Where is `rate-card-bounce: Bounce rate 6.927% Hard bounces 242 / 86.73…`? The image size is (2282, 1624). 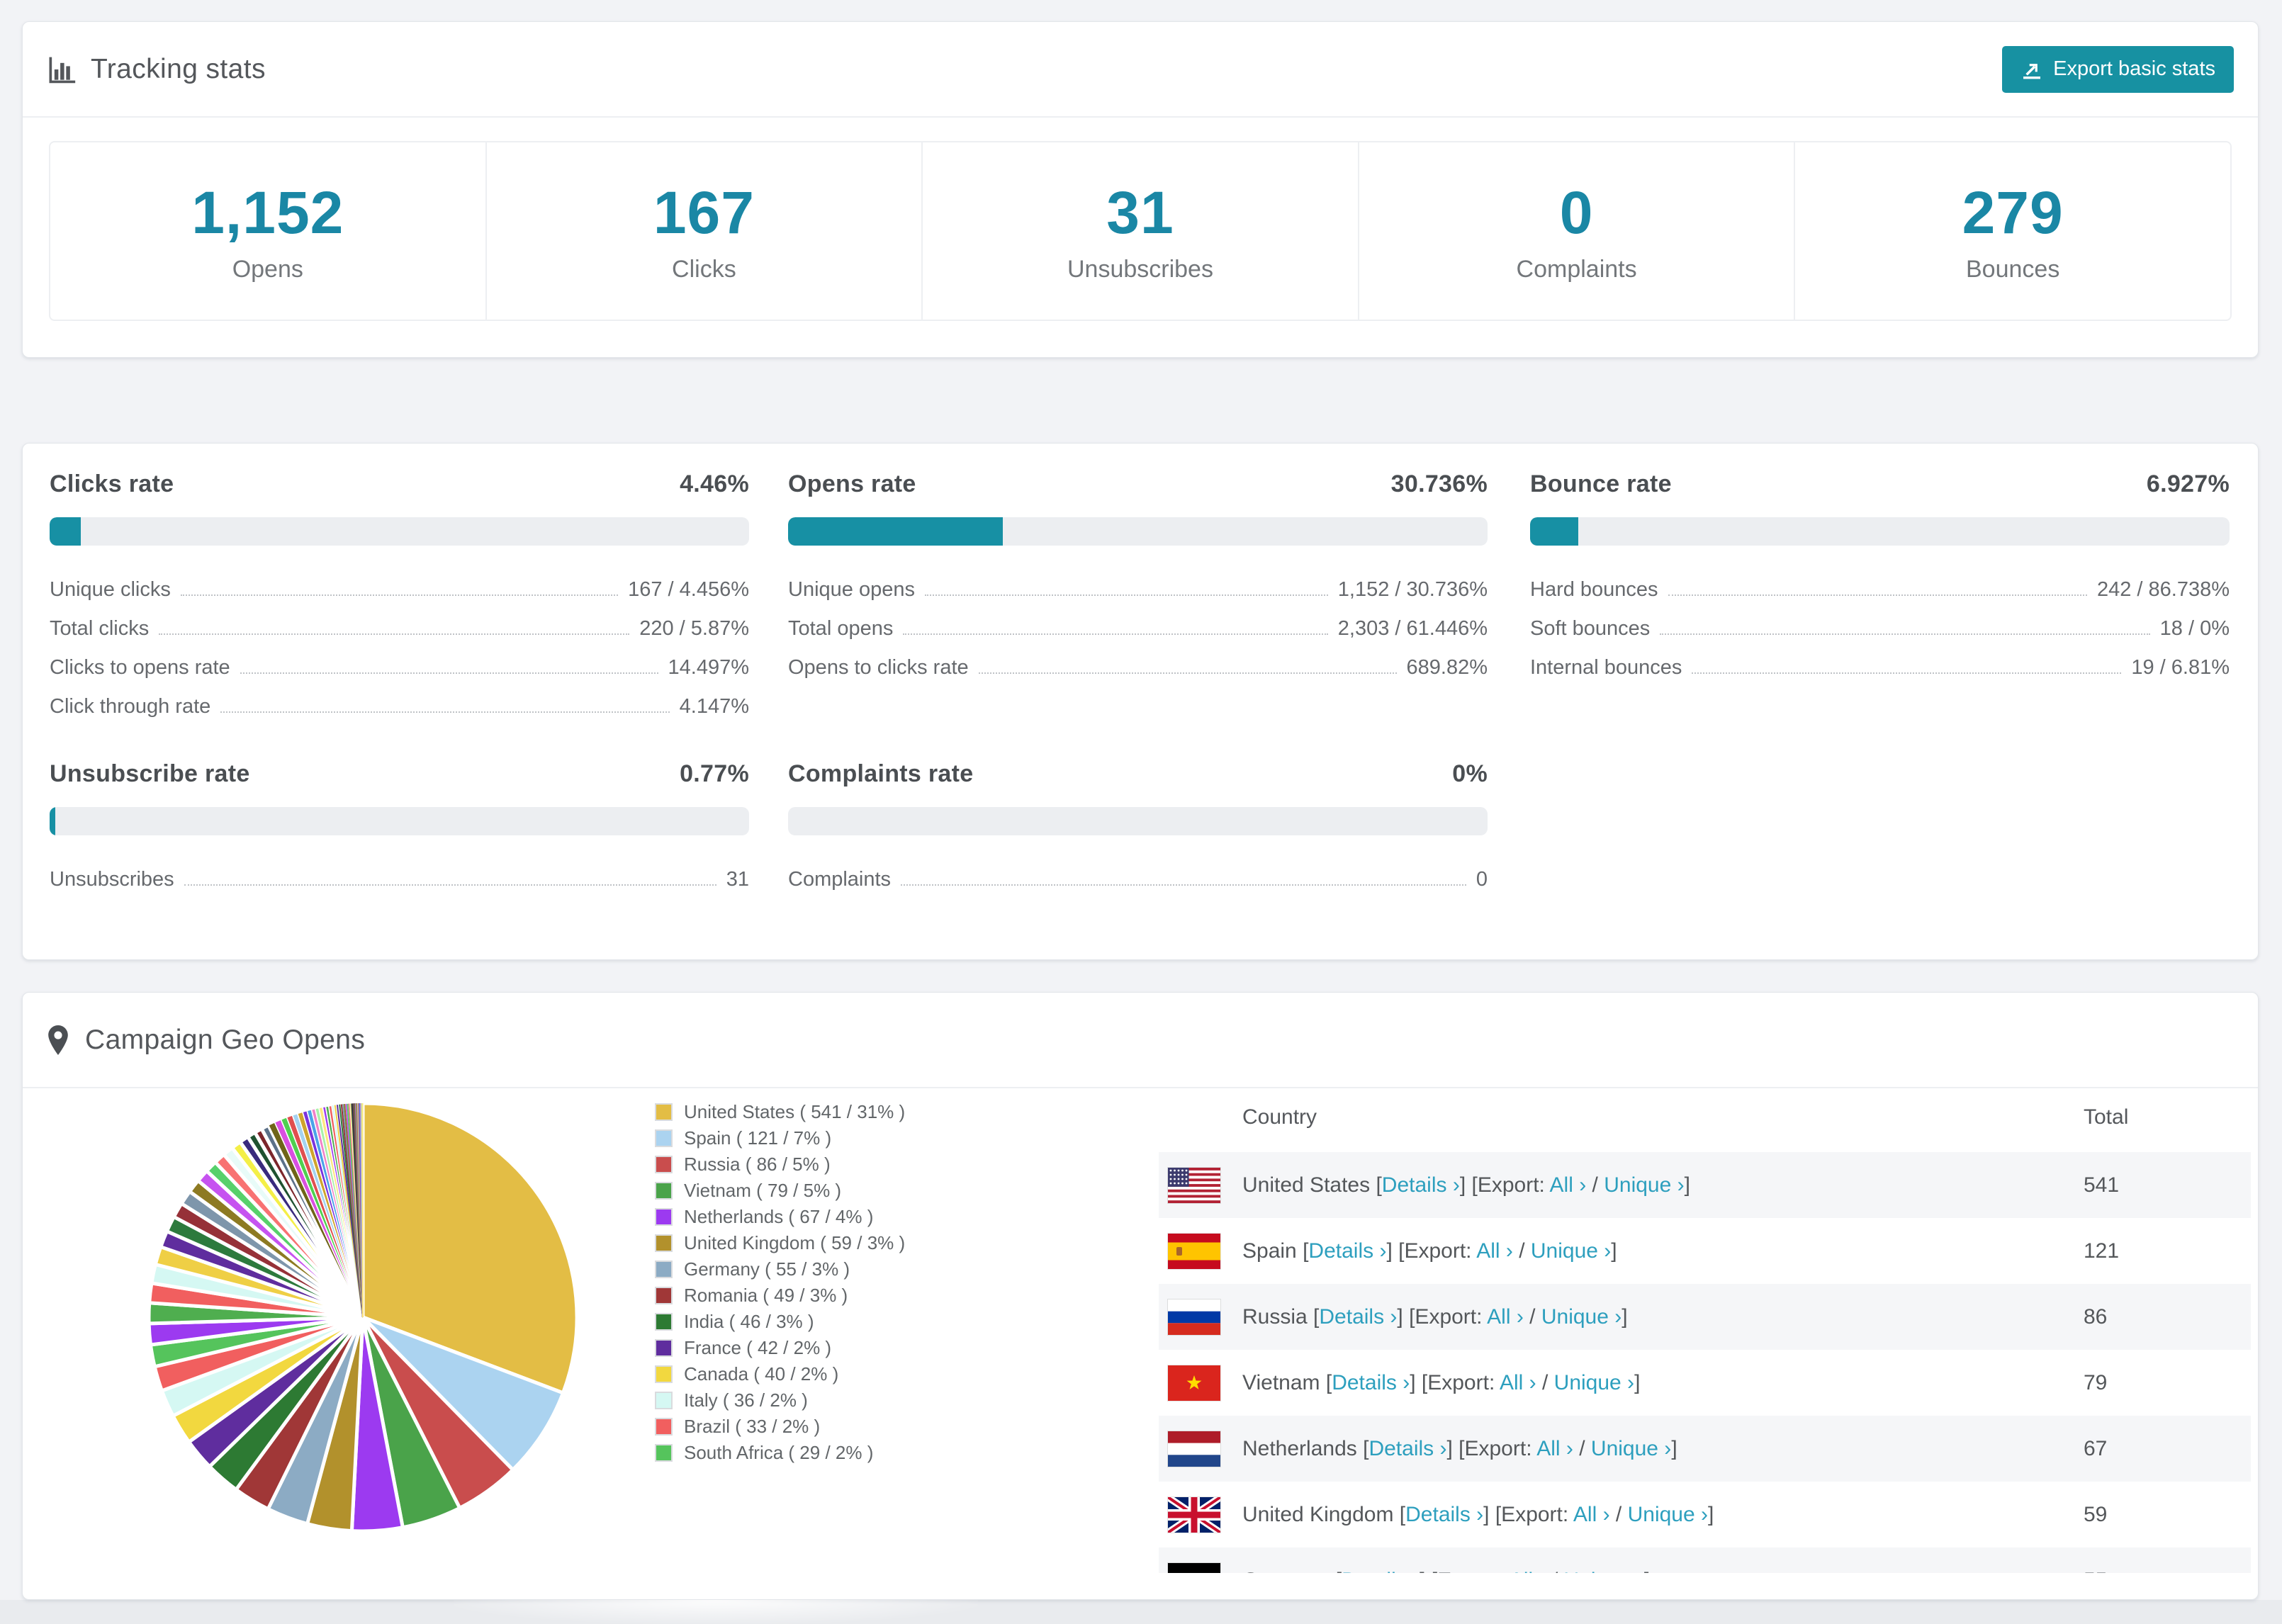 rate-card-bounce: Bounce rate 6.927% Hard bounces 242 / 86.73… is located at coordinates (1880, 582).